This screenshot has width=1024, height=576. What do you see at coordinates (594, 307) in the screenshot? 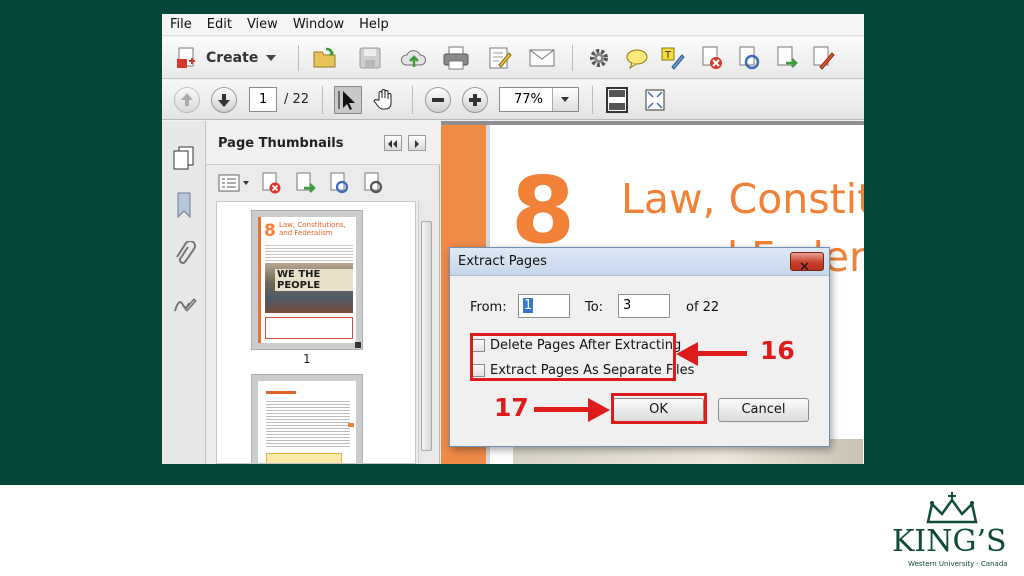
I see `to-label: To:` at bounding box center [594, 307].